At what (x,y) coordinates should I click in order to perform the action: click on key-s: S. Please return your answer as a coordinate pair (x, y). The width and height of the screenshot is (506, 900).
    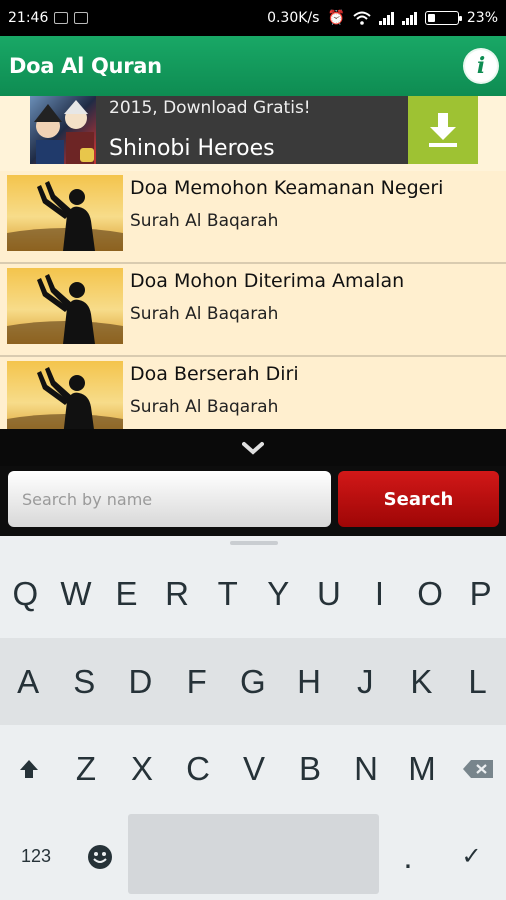
    Looking at the image, I should click on (84, 681).